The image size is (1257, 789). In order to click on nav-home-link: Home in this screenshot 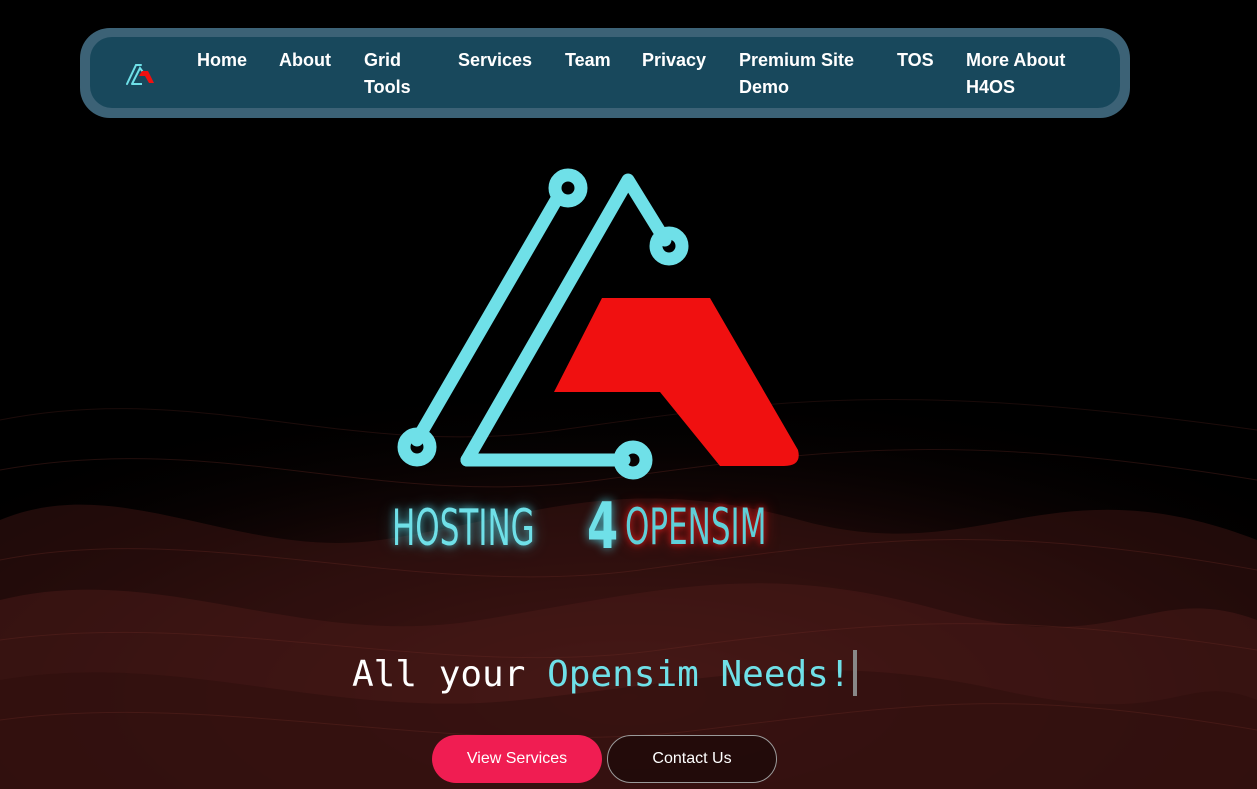, I will do `click(222, 60)`.